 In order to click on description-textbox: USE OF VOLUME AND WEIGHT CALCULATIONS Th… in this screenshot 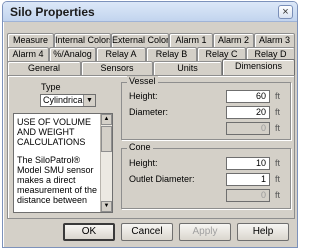, I will do `click(63, 163)`.